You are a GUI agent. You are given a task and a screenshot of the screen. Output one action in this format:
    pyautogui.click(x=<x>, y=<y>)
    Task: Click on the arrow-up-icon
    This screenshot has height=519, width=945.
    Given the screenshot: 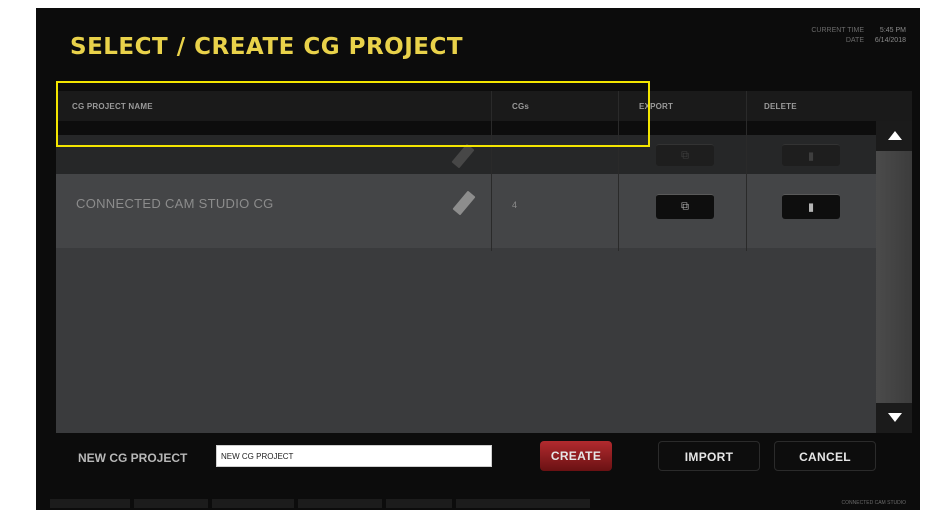 What is the action you would take?
    pyautogui.click(x=895, y=135)
    